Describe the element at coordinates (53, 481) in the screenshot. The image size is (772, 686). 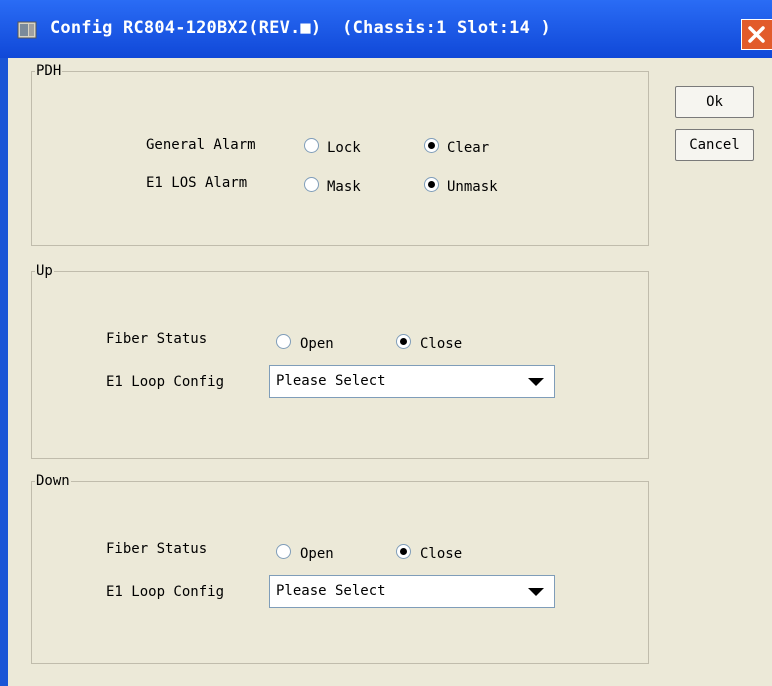
I see `down-group-label: Down` at that location.